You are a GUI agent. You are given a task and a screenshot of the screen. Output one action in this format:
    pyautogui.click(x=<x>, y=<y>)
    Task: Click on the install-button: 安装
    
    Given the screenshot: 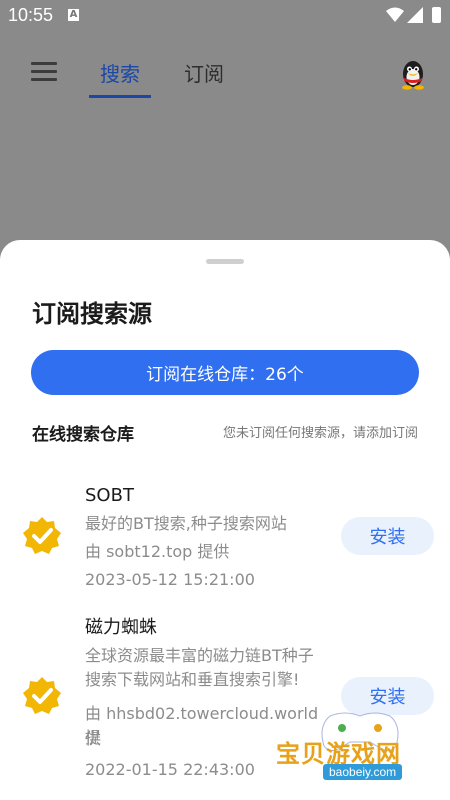 What is the action you would take?
    pyautogui.click(x=387, y=536)
    